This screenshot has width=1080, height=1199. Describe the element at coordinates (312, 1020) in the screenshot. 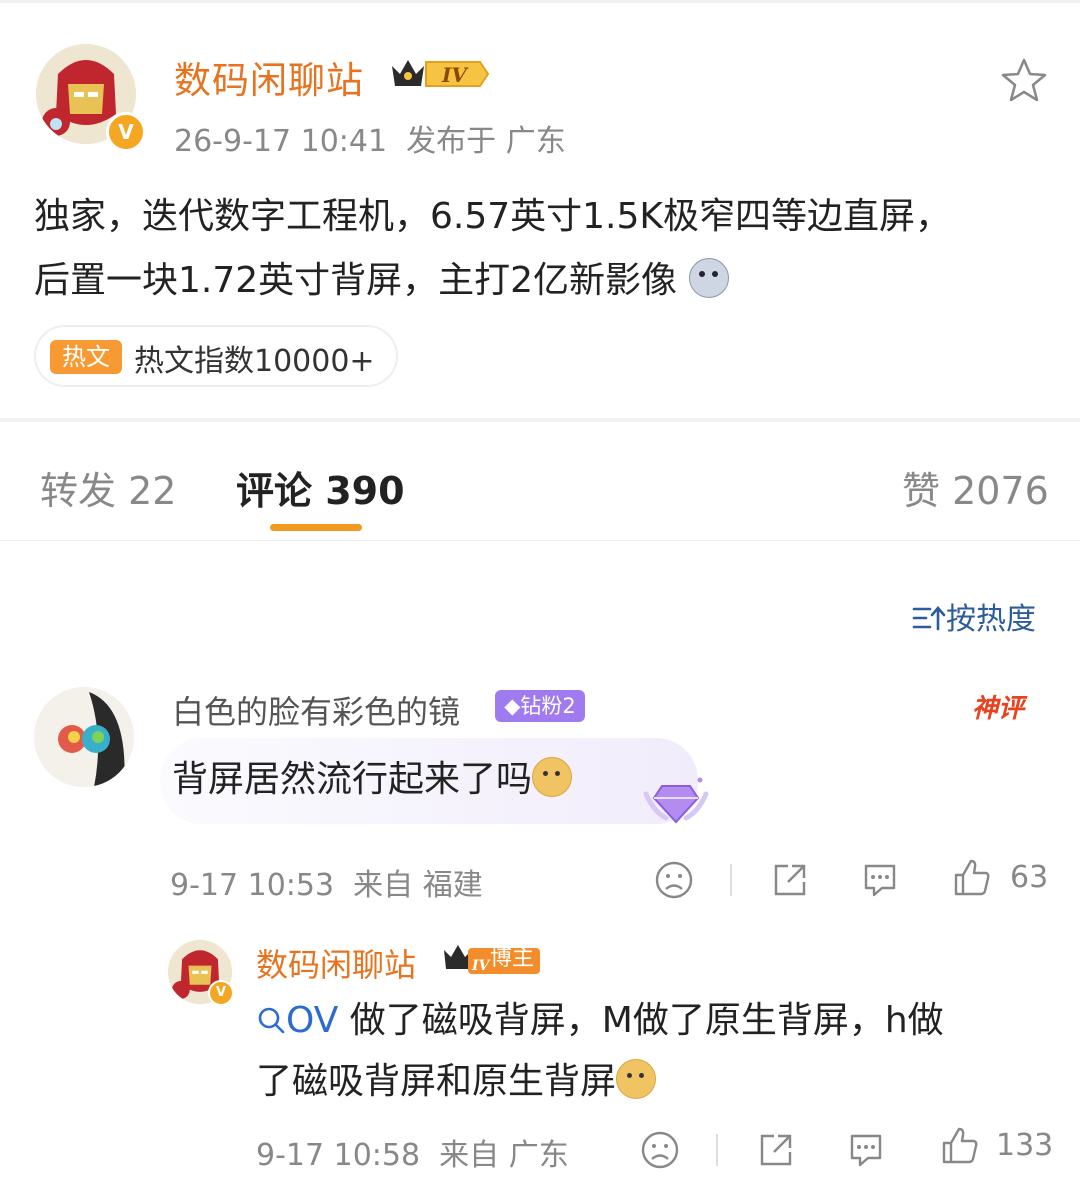

I see `topic-link-label: OV` at that location.